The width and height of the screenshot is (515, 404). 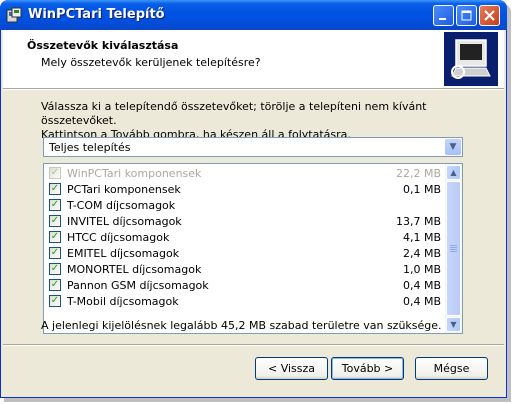 What do you see at coordinates (118, 237) in the screenshot?
I see `component-name: HTCC díjcsomagok` at bounding box center [118, 237].